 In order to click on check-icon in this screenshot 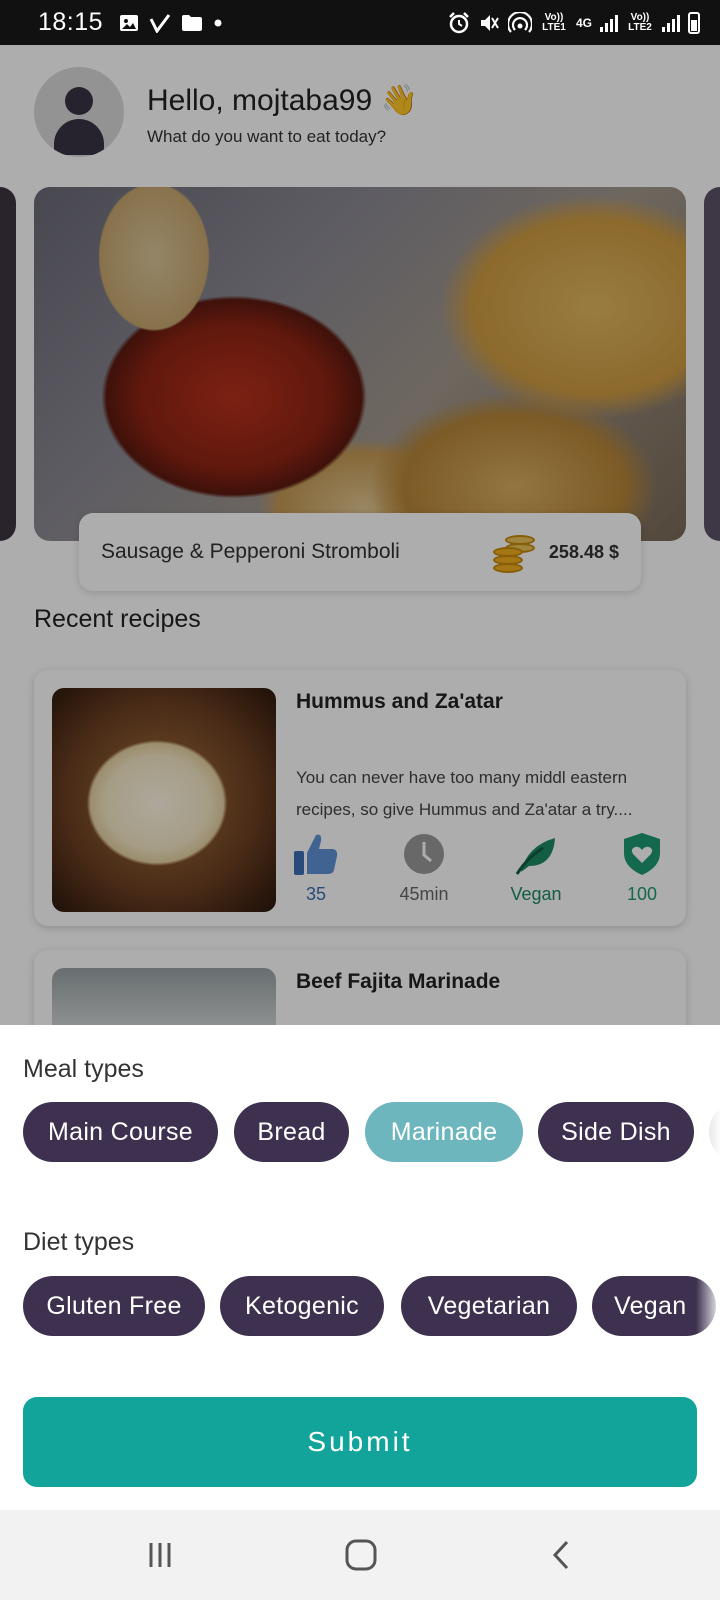, I will do `click(160, 23)`.